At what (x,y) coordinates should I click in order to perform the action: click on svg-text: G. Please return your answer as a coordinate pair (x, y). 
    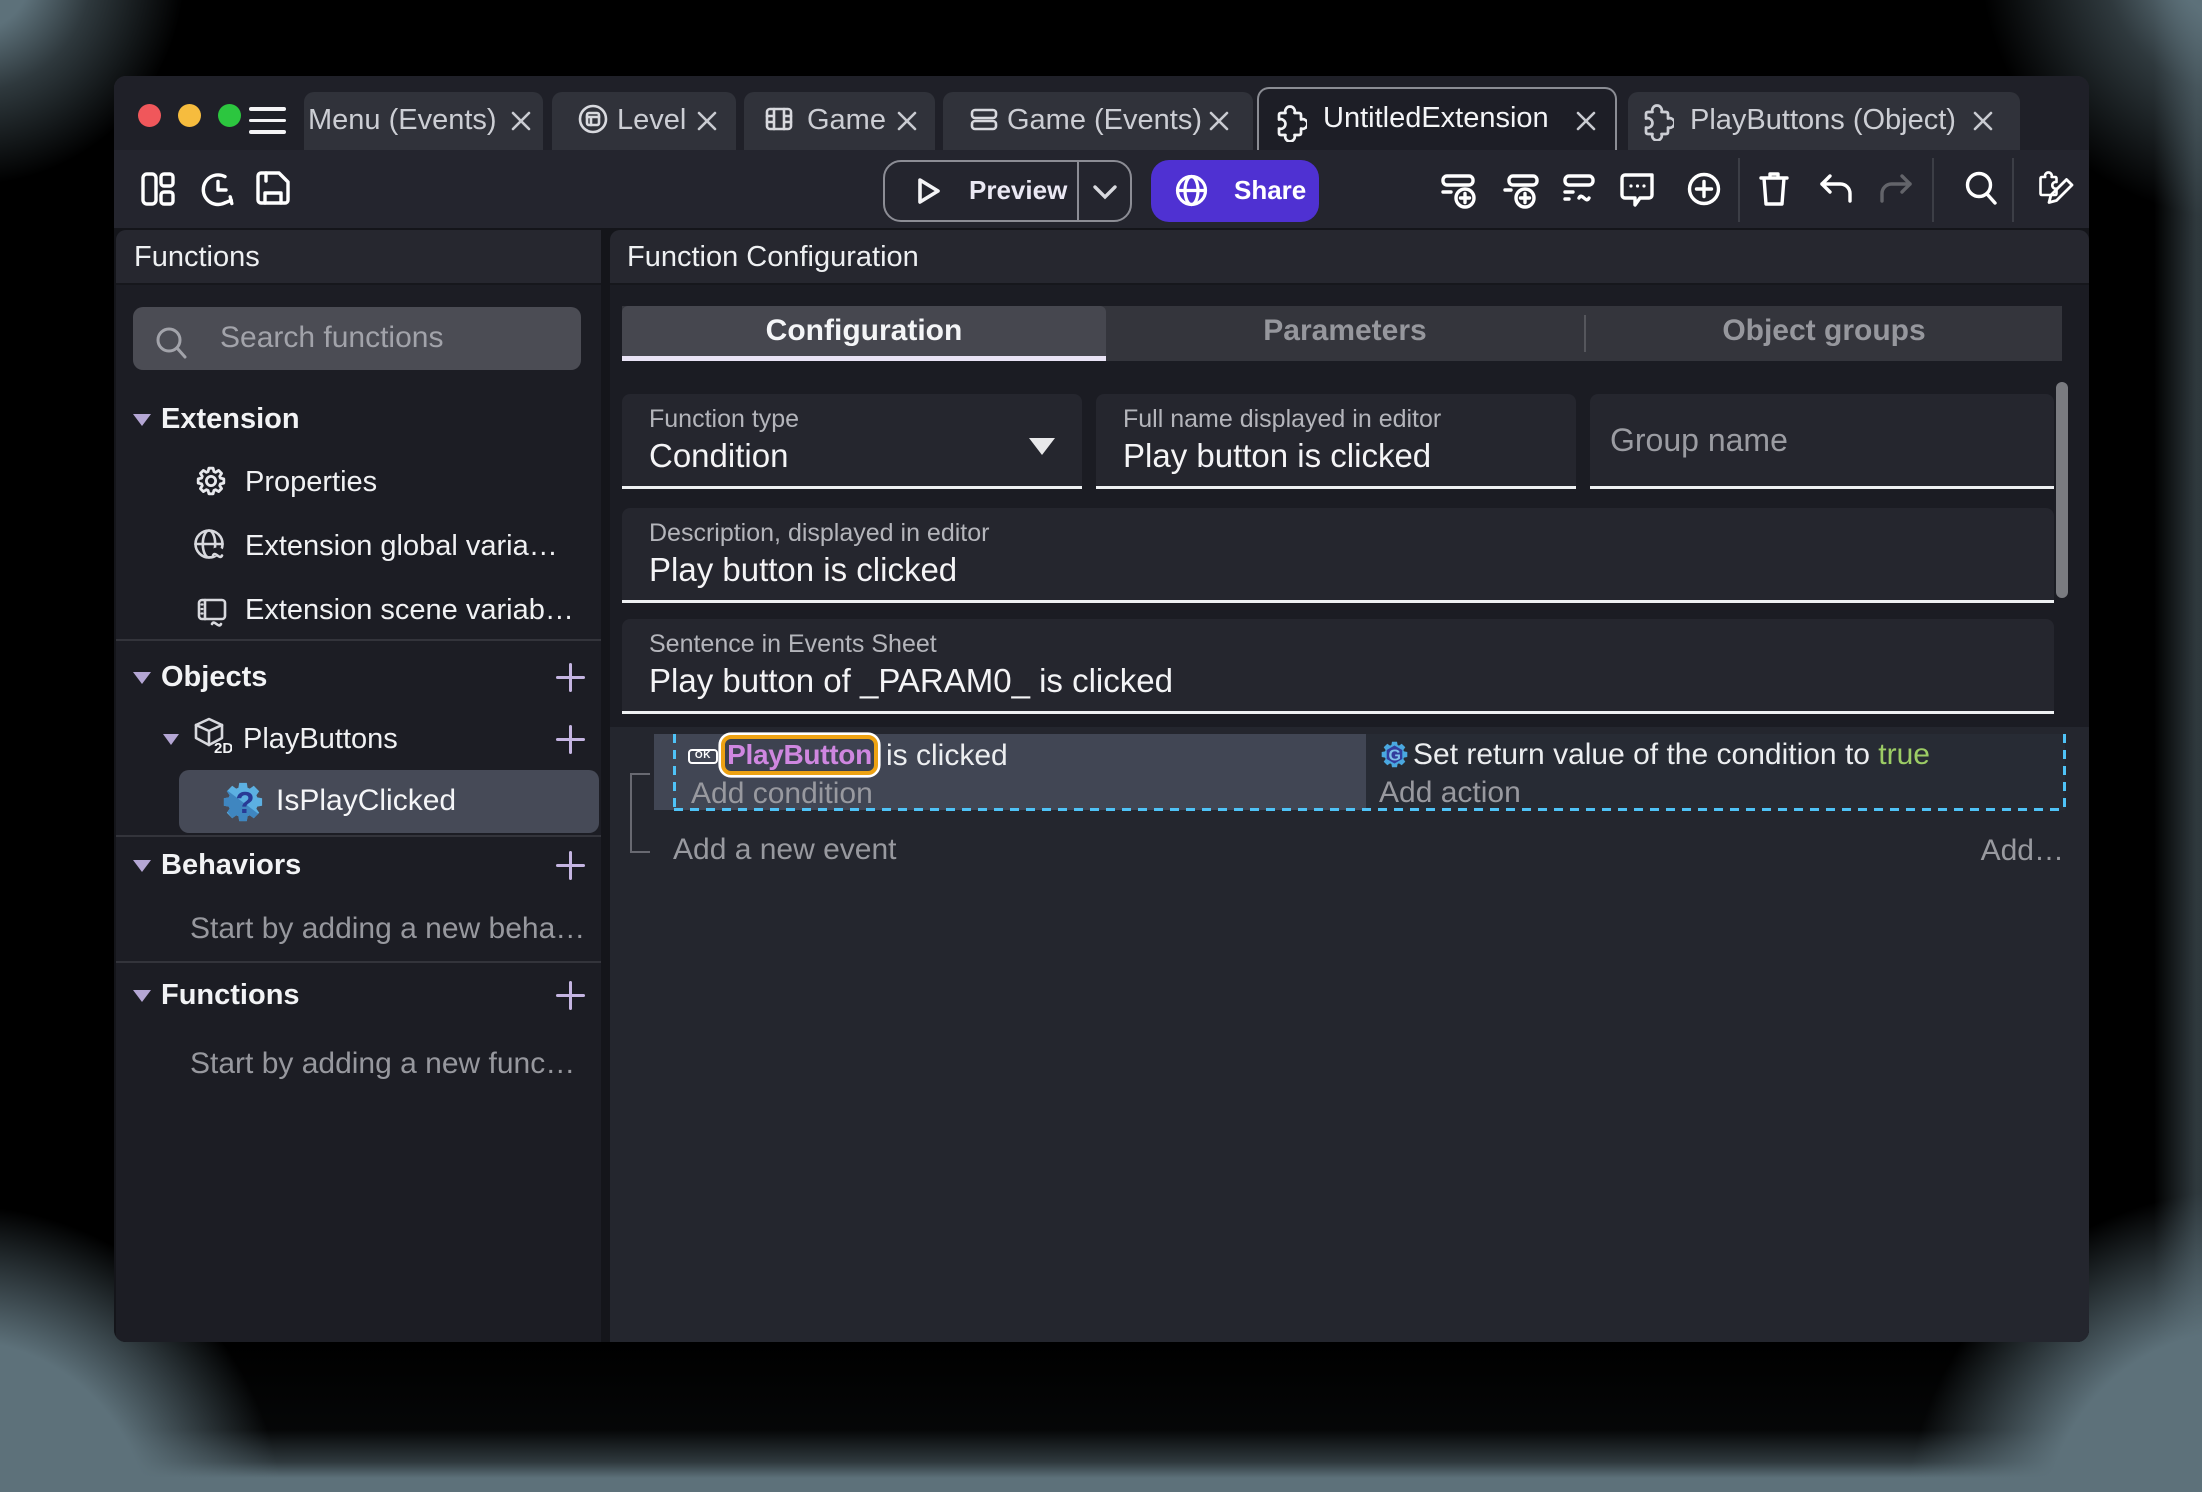
    Looking at the image, I should click on (1395, 756).